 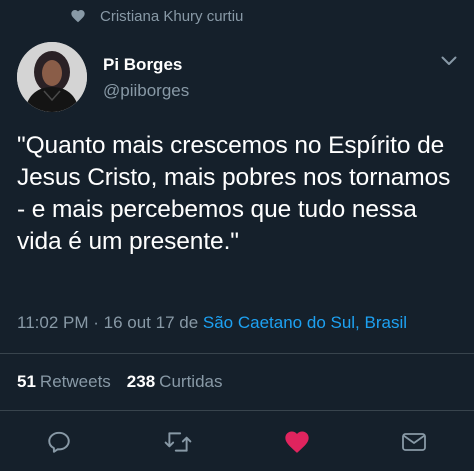 I want to click on social-context-text: Cristiana Khury curtiu, so click(x=172, y=16).